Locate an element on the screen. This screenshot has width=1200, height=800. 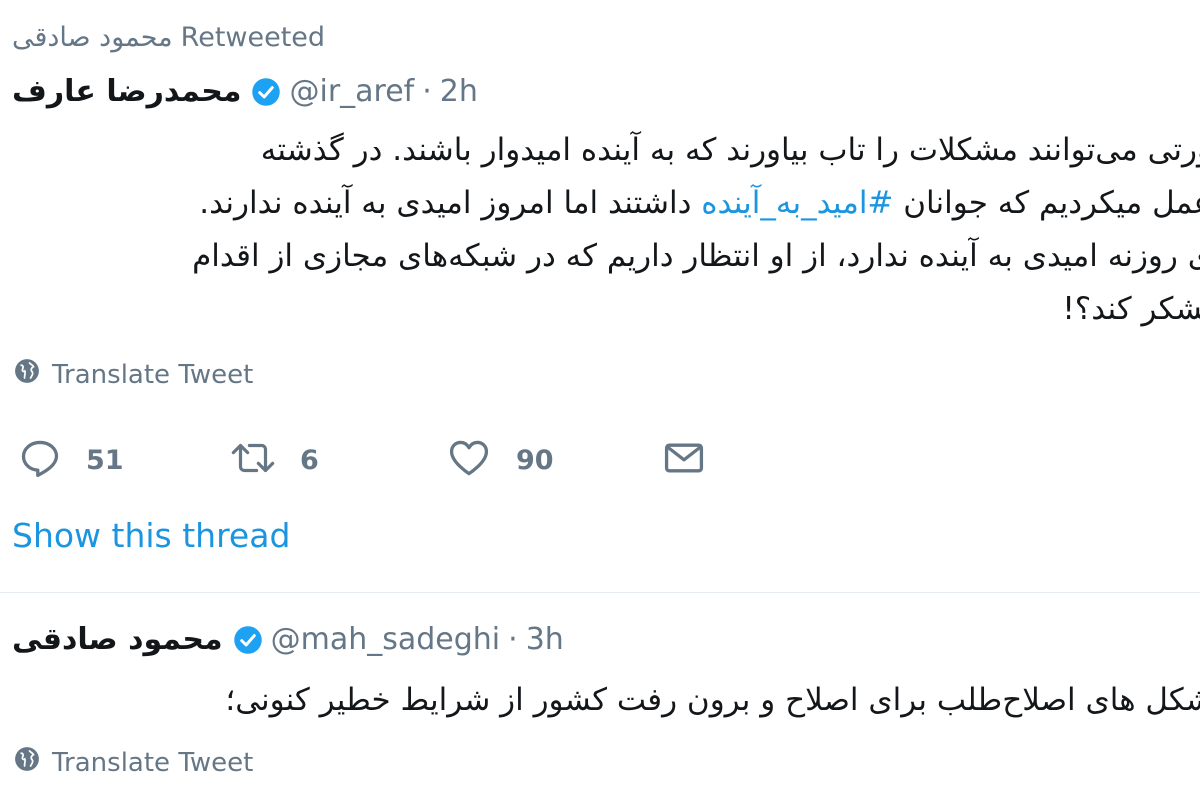
tweet1-line-4: تشکر کند؟! is located at coordinates (1131, 309).